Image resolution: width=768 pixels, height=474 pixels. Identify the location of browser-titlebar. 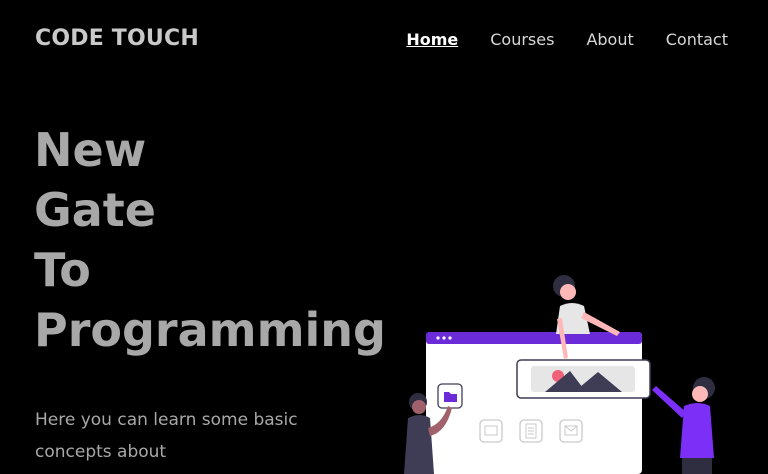
(534, 338).